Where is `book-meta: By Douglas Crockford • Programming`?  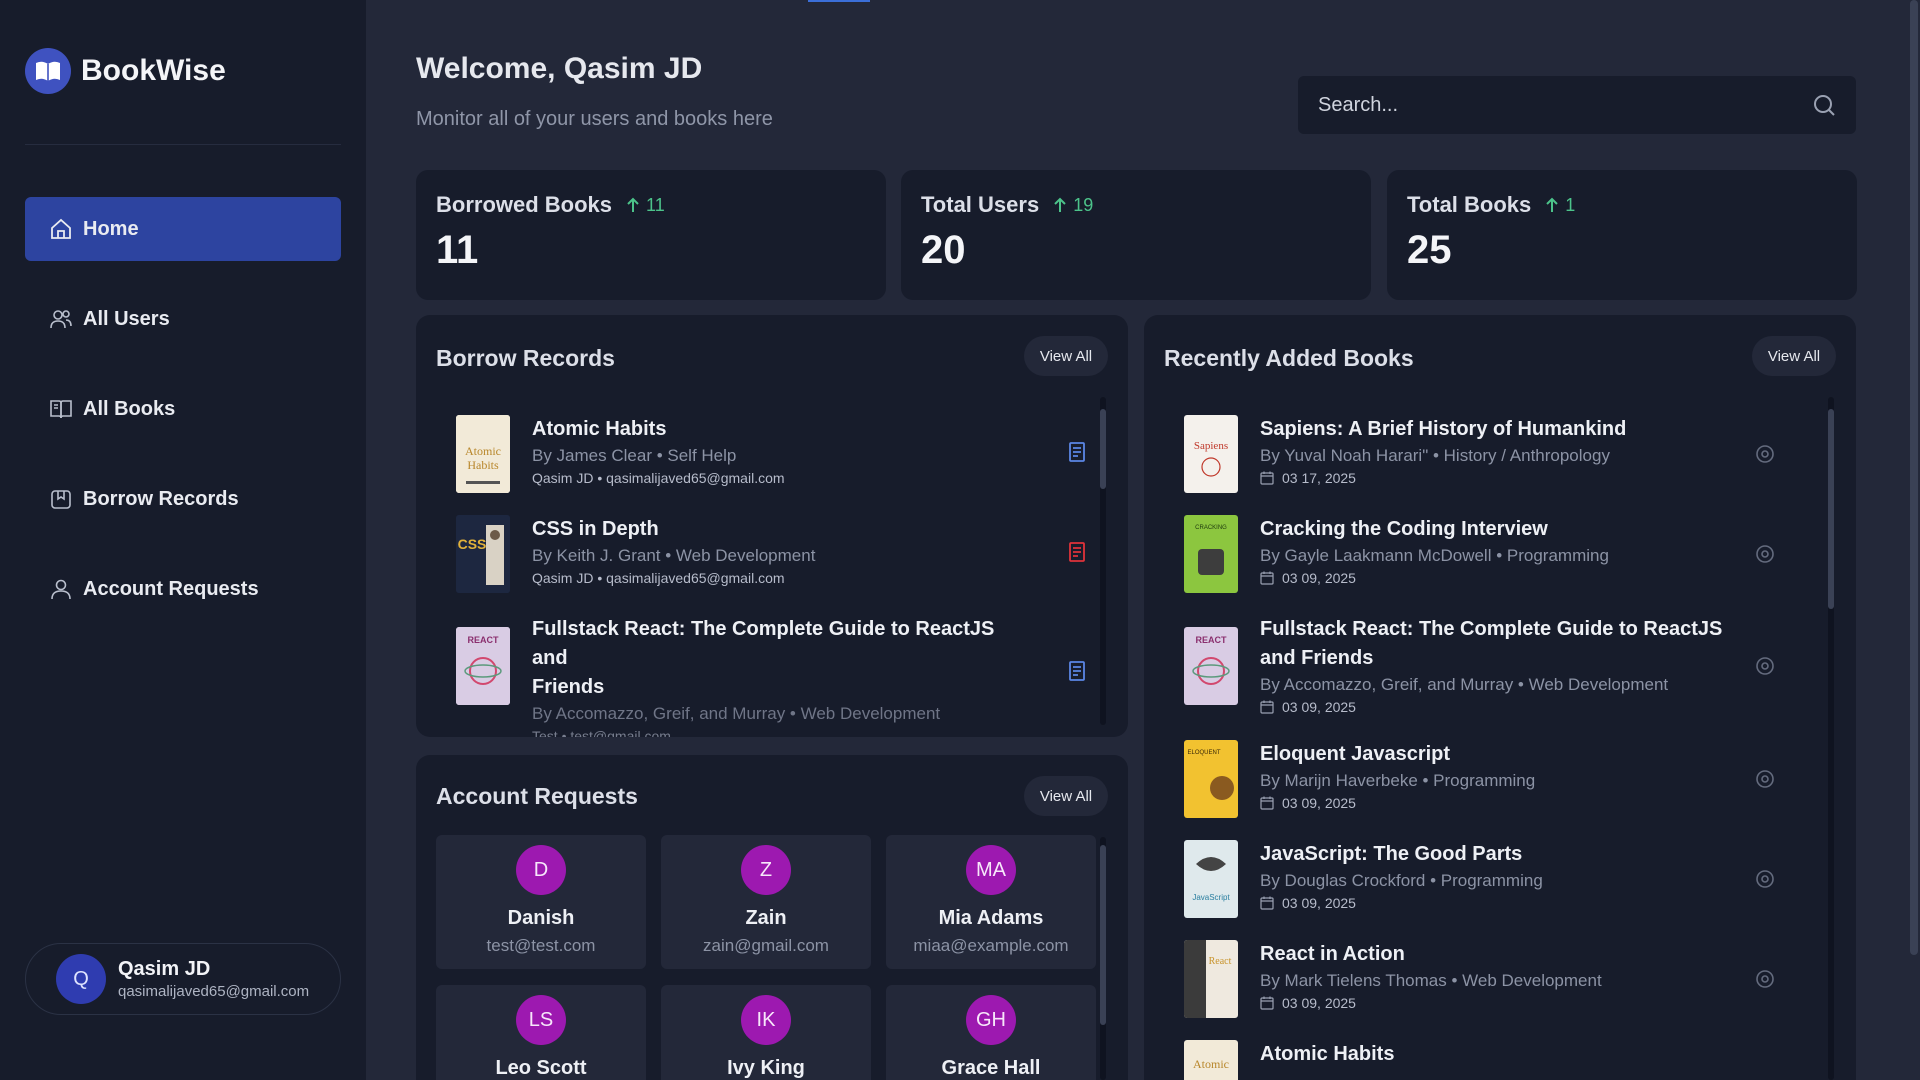 book-meta: By Douglas Crockford • Programming is located at coordinates (1401, 880).